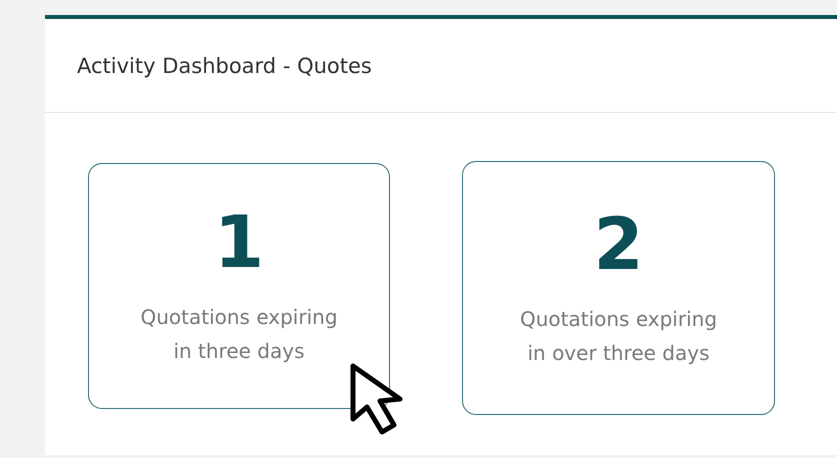 The width and height of the screenshot is (837, 458). Describe the element at coordinates (239, 334) in the screenshot. I see `stat-label: Quotations expiring in three days` at that location.